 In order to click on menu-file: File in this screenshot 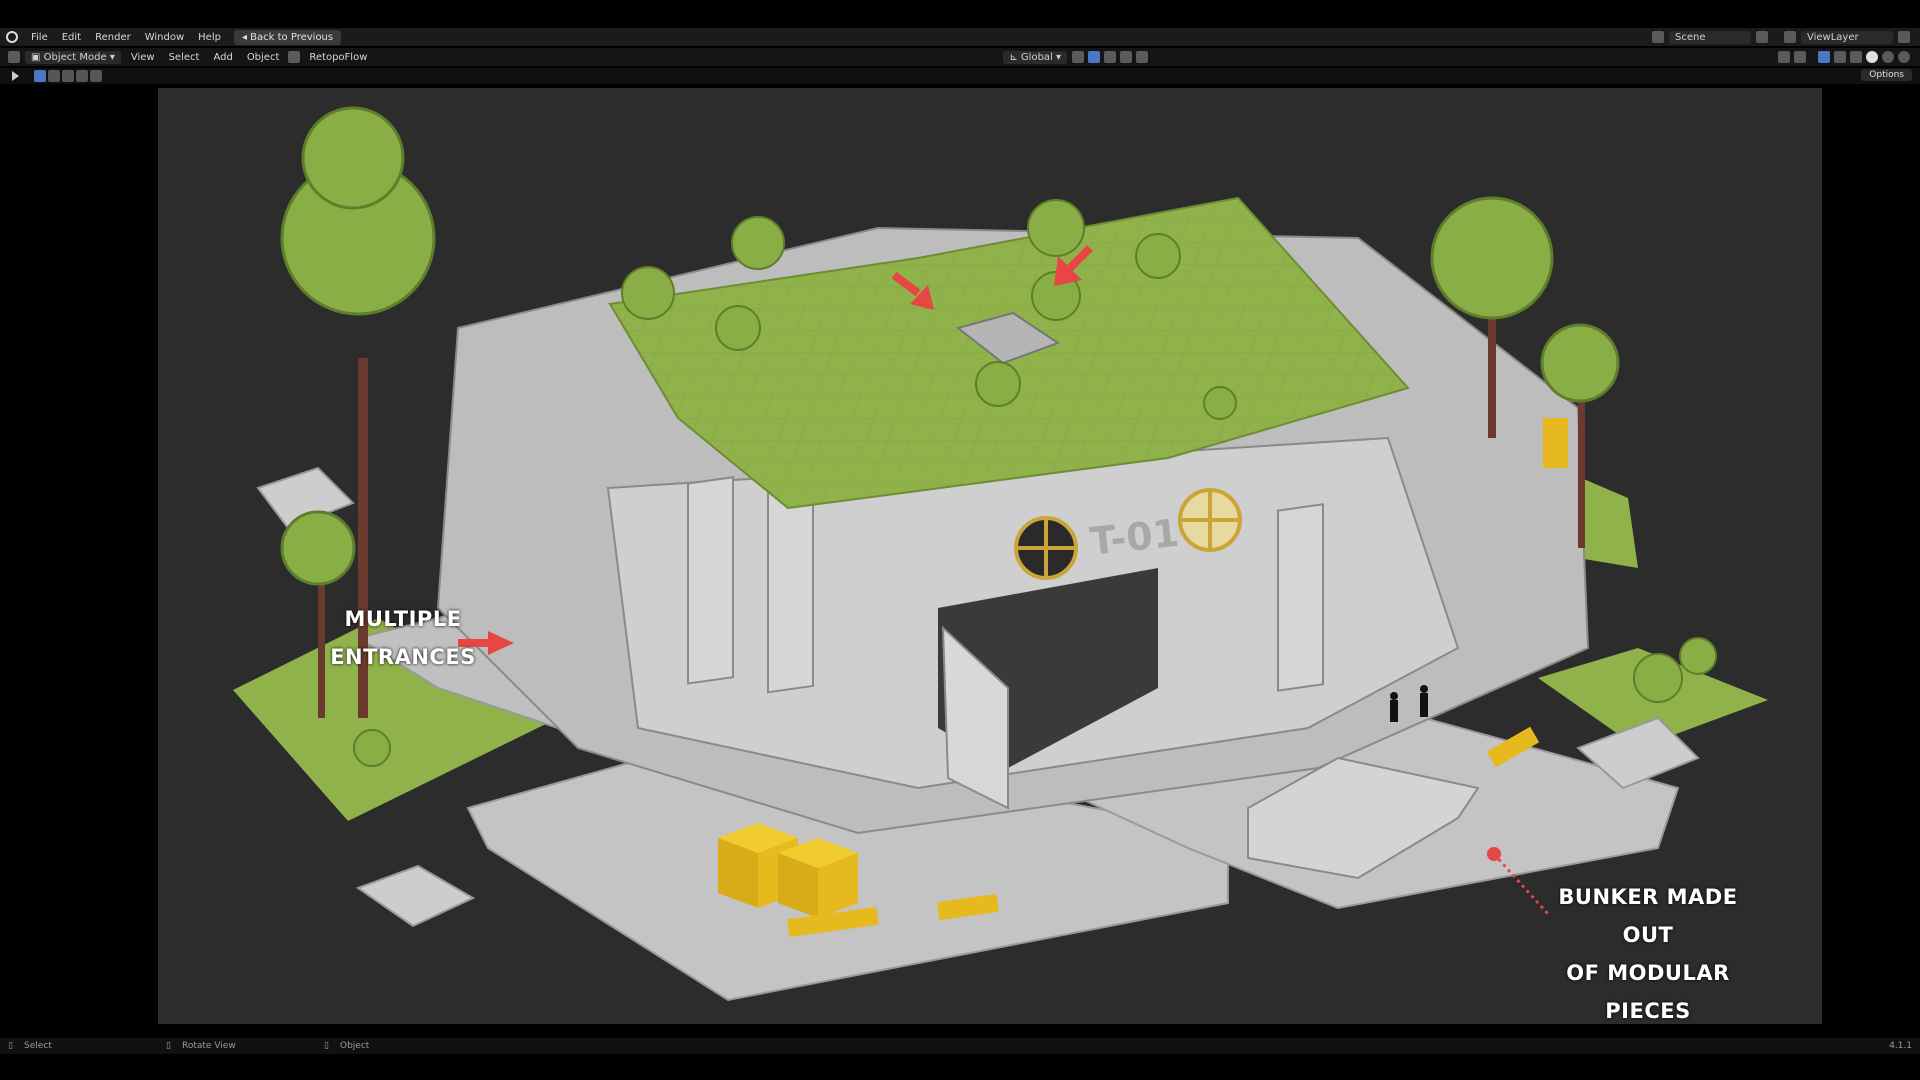, I will do `click(39, 37)`.